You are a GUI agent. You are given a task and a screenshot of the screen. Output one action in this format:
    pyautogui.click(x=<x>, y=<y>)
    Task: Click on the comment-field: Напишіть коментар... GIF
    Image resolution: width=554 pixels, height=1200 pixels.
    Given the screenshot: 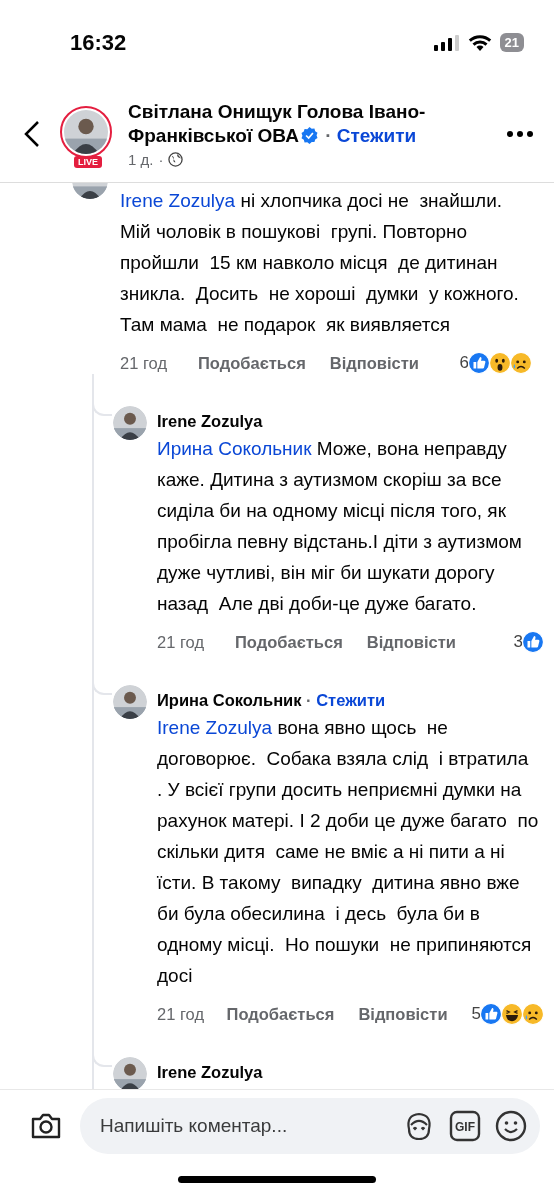 What is the action you would take?
    pyautogui.click(x=310, y=1126)
    